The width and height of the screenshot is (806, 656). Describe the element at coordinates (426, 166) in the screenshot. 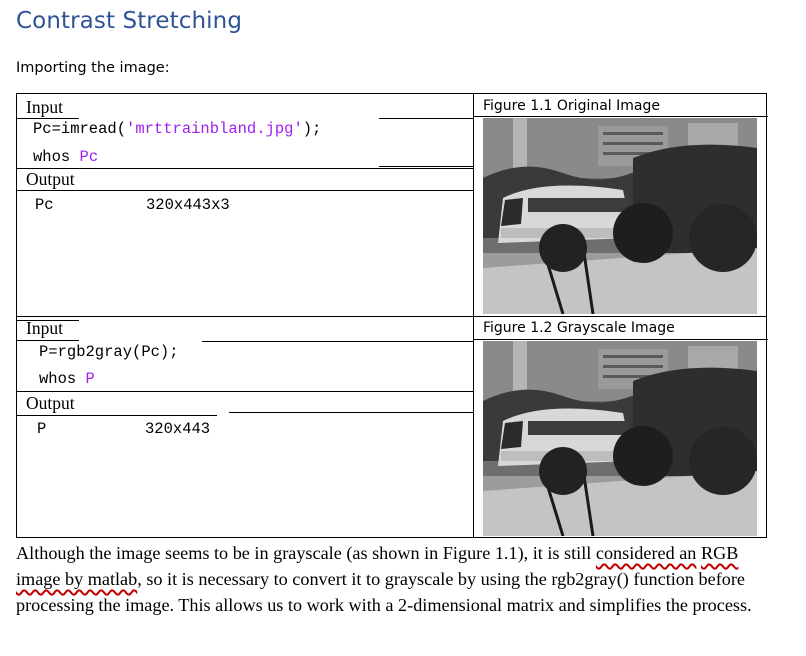

I see `code-rule-1b` at that location.